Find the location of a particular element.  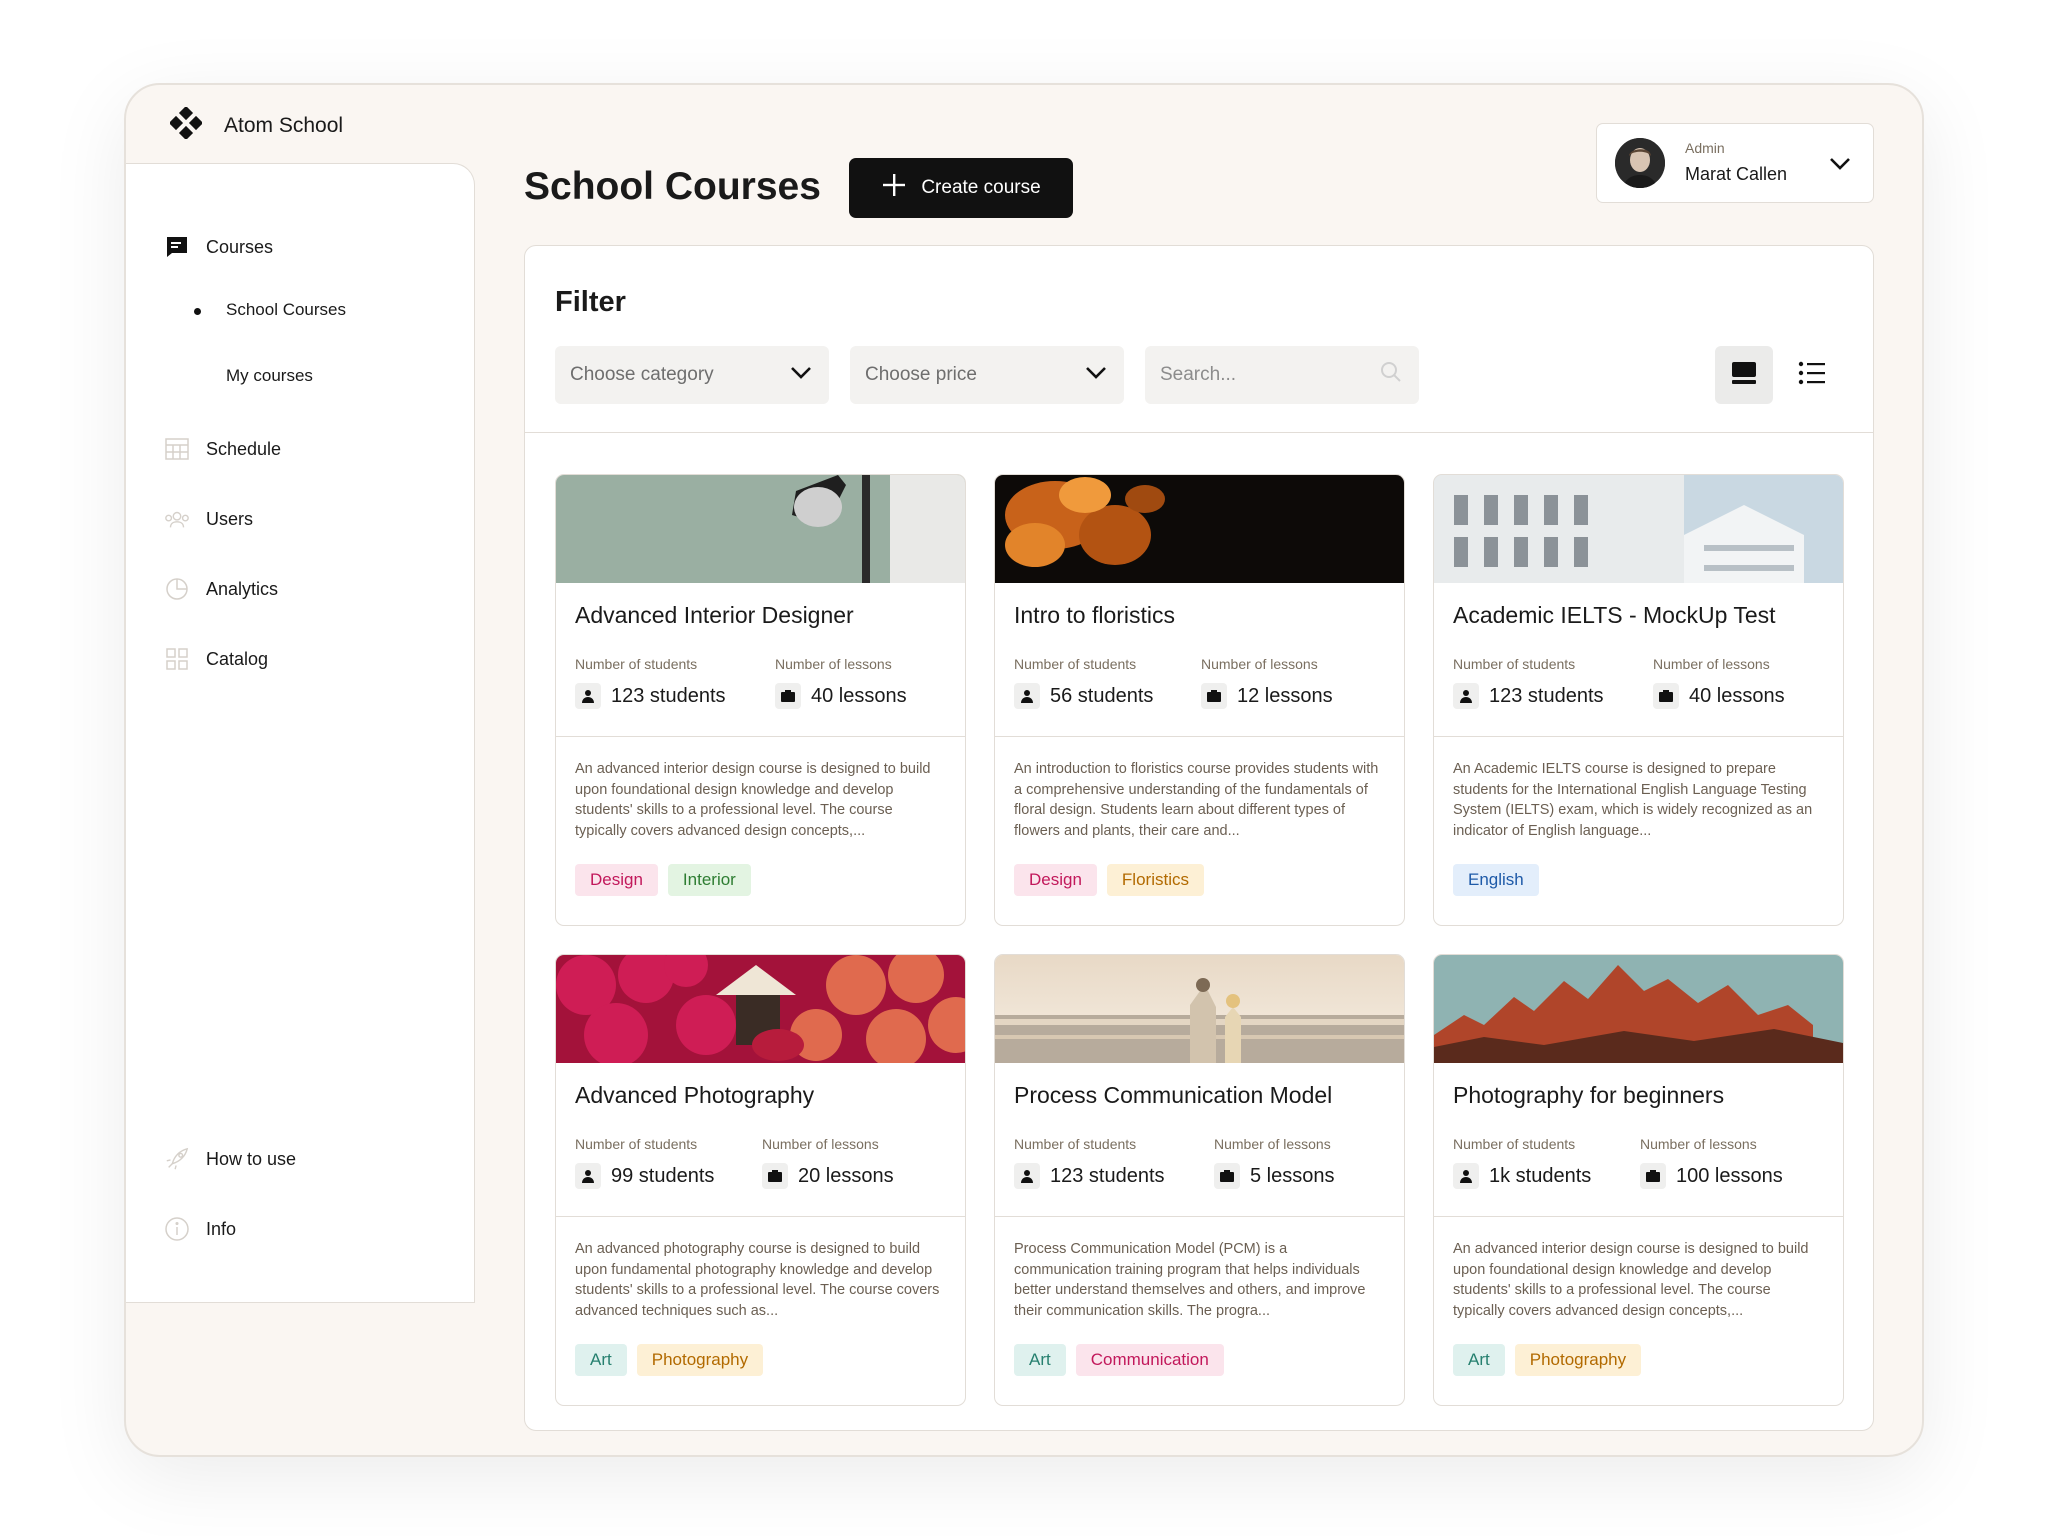

course-tags: English is located at coordinates (1496, 880).